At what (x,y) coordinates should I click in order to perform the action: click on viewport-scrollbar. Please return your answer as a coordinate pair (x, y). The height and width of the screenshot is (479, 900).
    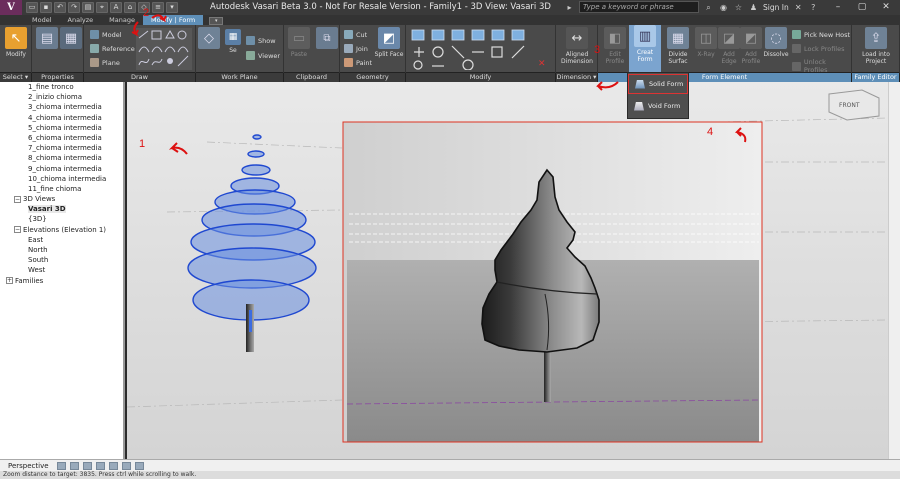
    Looking at the image, I should click on (894, 270).